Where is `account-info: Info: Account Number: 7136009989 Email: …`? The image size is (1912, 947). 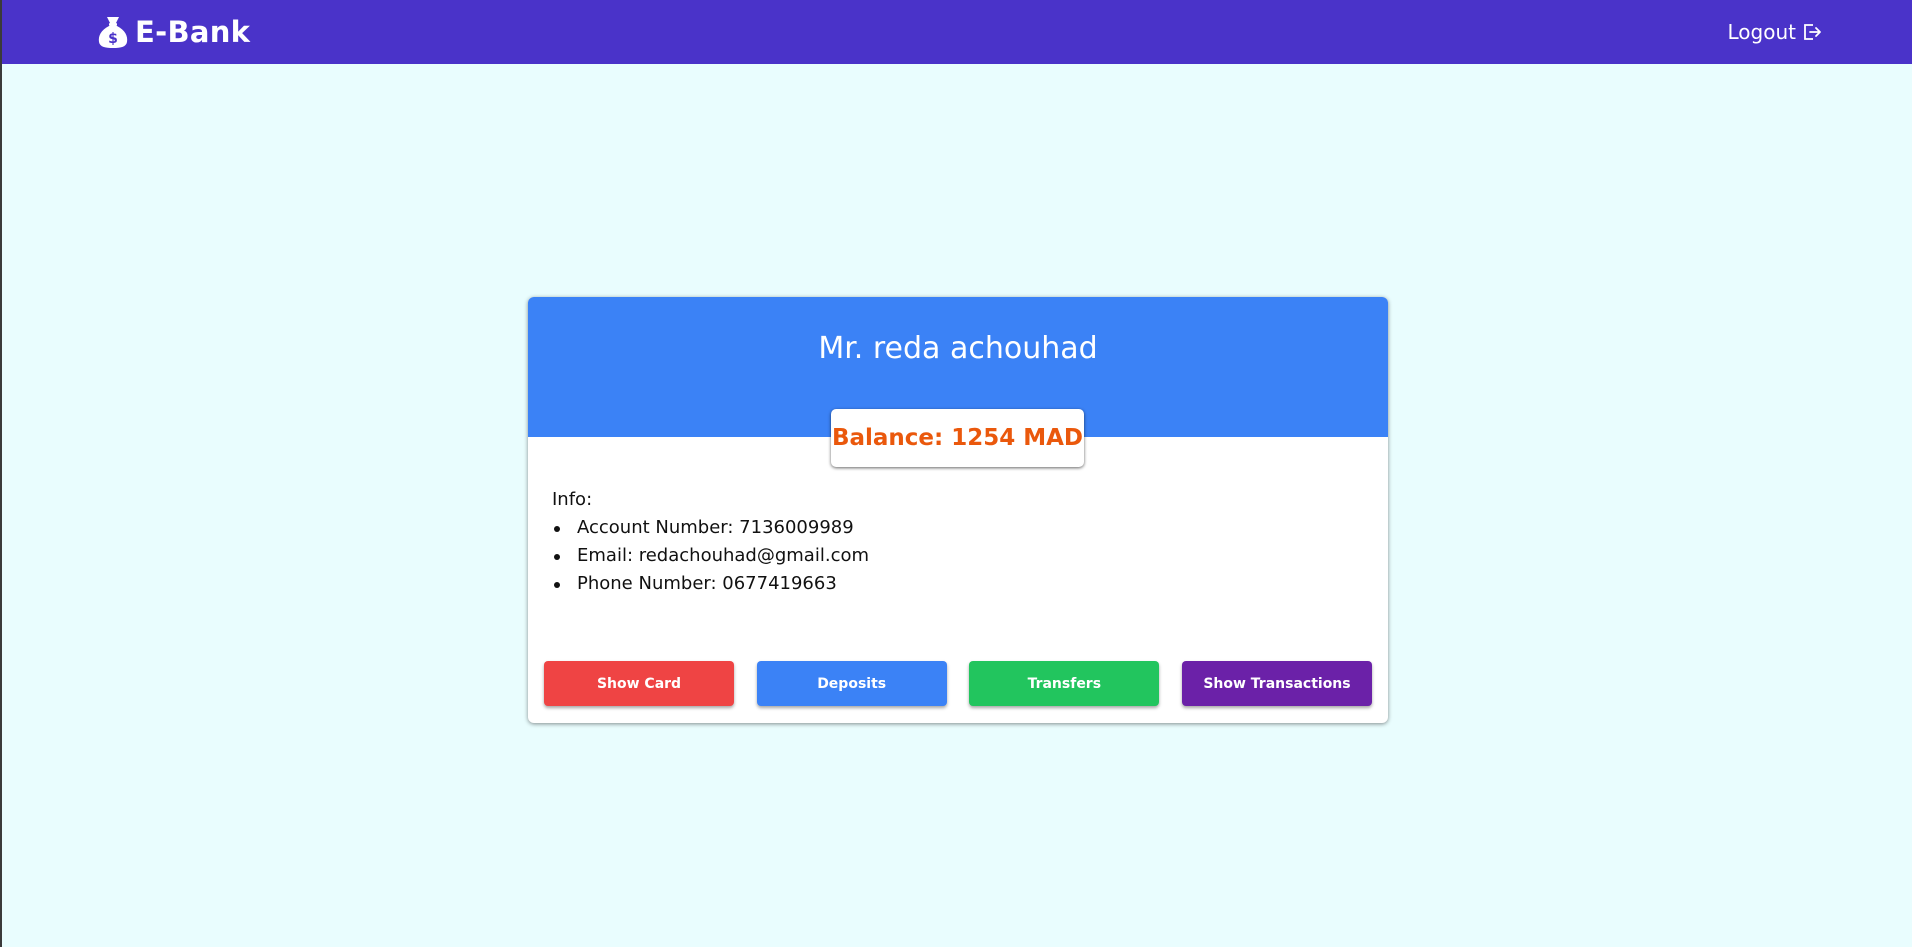 account-info: Info: Account Number: 7136009989 Email: … is located at coordinates (710, 542).